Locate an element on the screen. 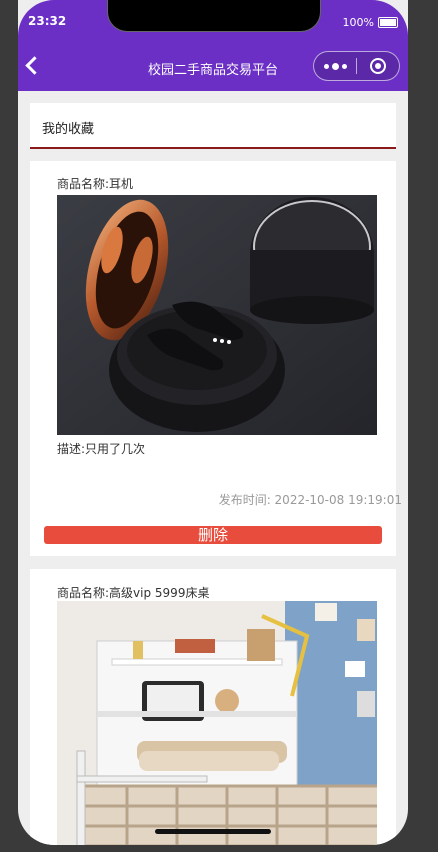 This screenshot has width=438, height=852. mini-program-capsule is located at coordinates (356, 66).